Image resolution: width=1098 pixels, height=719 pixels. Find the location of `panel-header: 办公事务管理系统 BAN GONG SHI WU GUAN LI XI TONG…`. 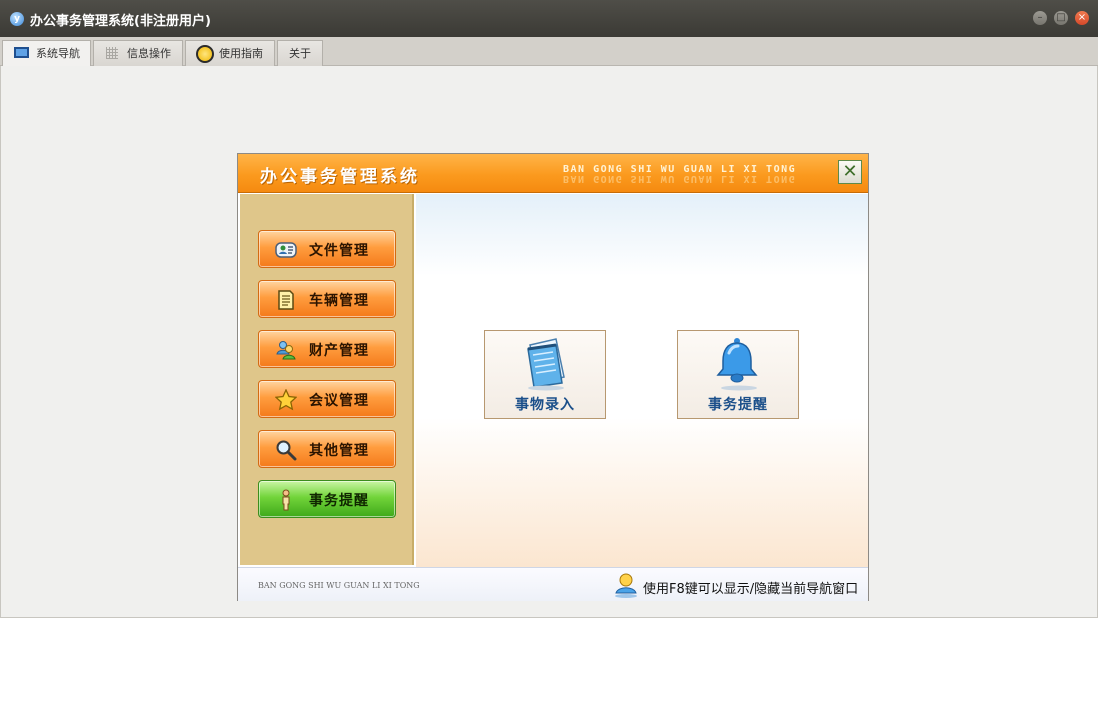

panel-header: 办公事务管理系统 BAN GONG SHI WU GUAN LI XI TONG… is located at coordinates (553, 173).